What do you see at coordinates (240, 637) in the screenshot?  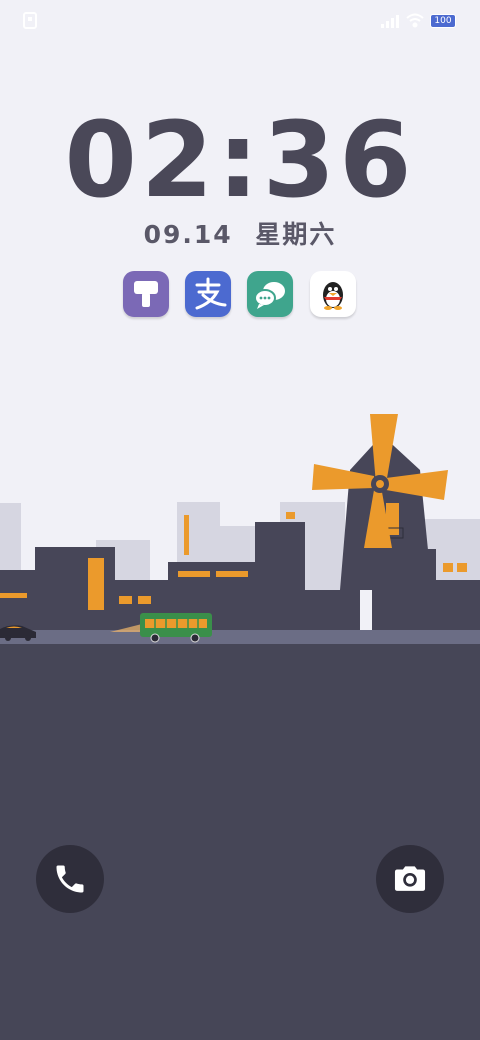 I see `road` at bounding box center [240, 637].